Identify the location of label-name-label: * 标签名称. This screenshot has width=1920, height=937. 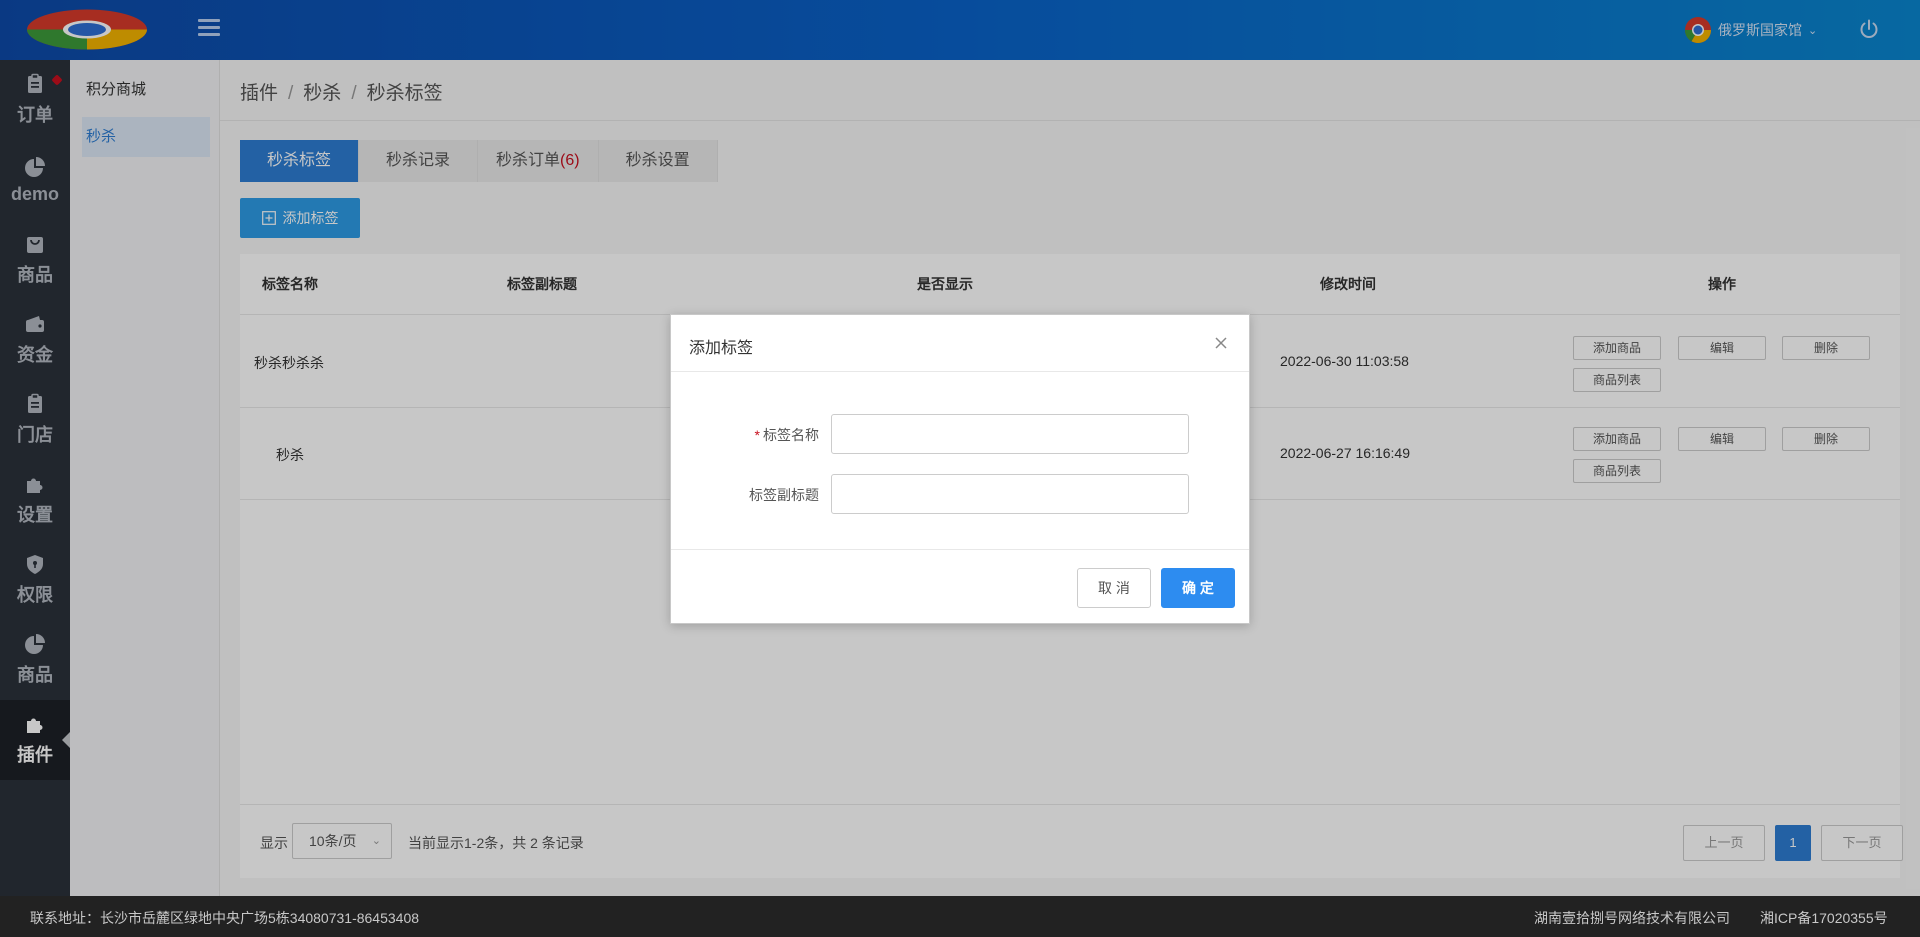
(764, 435).